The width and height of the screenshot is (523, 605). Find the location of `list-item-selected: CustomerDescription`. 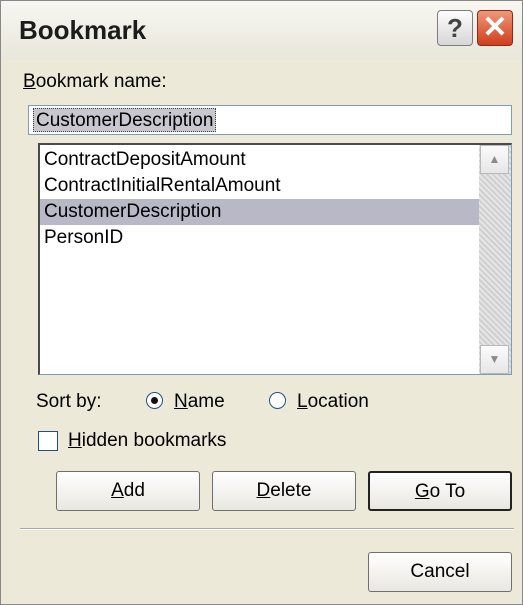

list-item-selected: CustomerDescription is located at coordinates (260, 212).